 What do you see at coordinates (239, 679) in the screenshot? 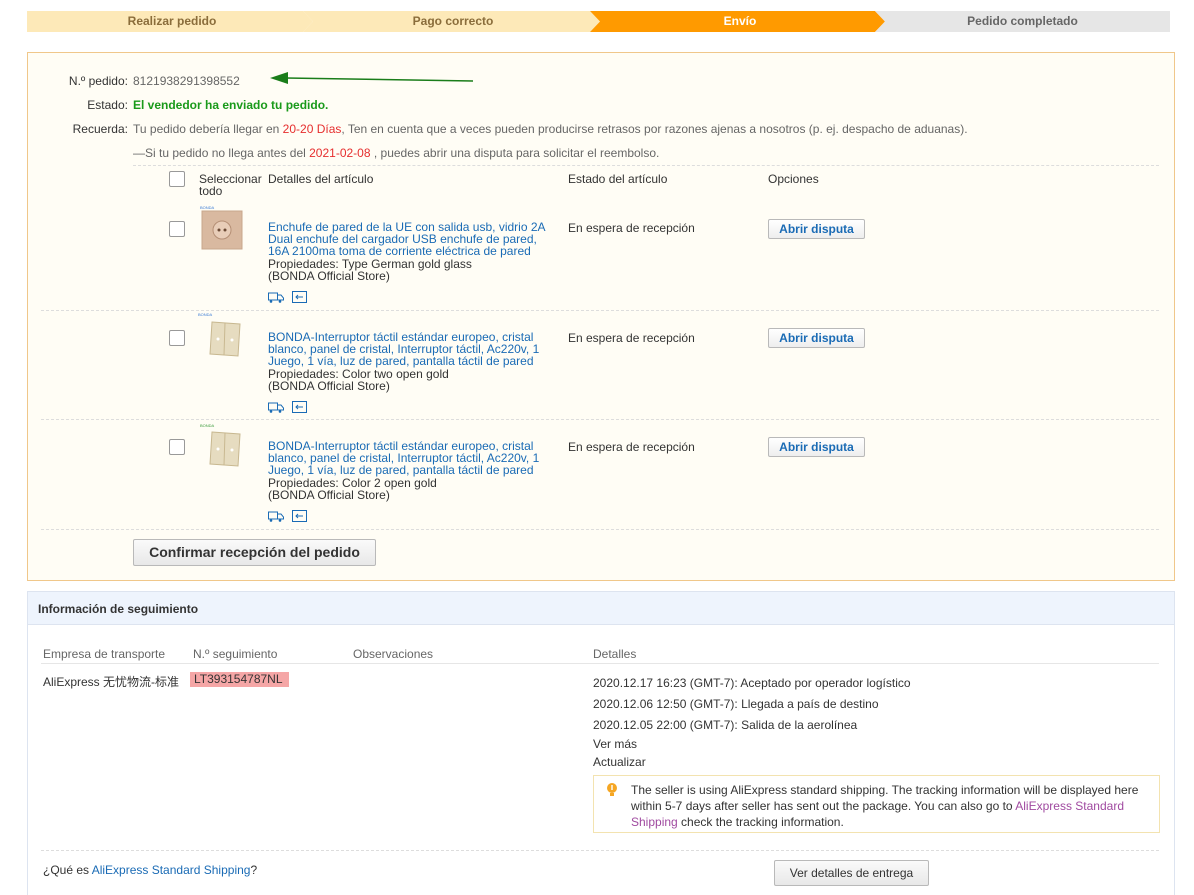
I see `tracking-number: LT393154787NL` at bounding box center [239, 679].